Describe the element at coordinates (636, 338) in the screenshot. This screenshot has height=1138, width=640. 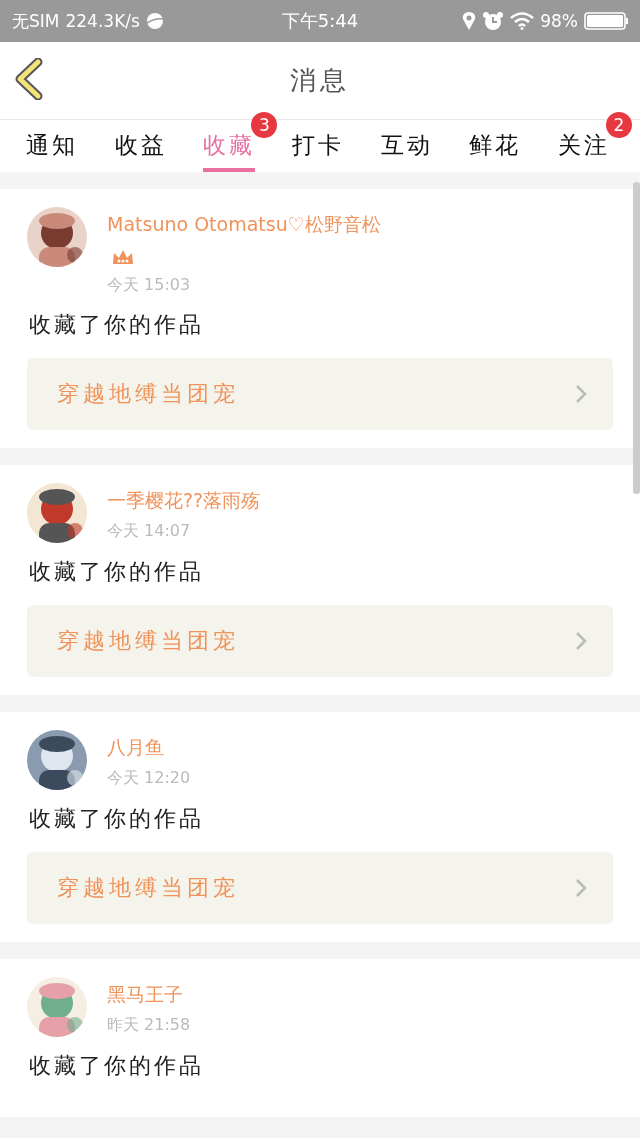
I see `scrollbar` at that location.